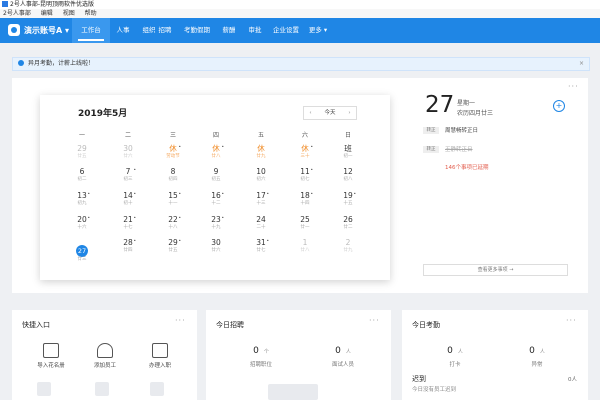 This screenshot has height=400, width=600. Describe the element at coordinates (14, 30) in the screenshot. I see `logo-icon` at that location.